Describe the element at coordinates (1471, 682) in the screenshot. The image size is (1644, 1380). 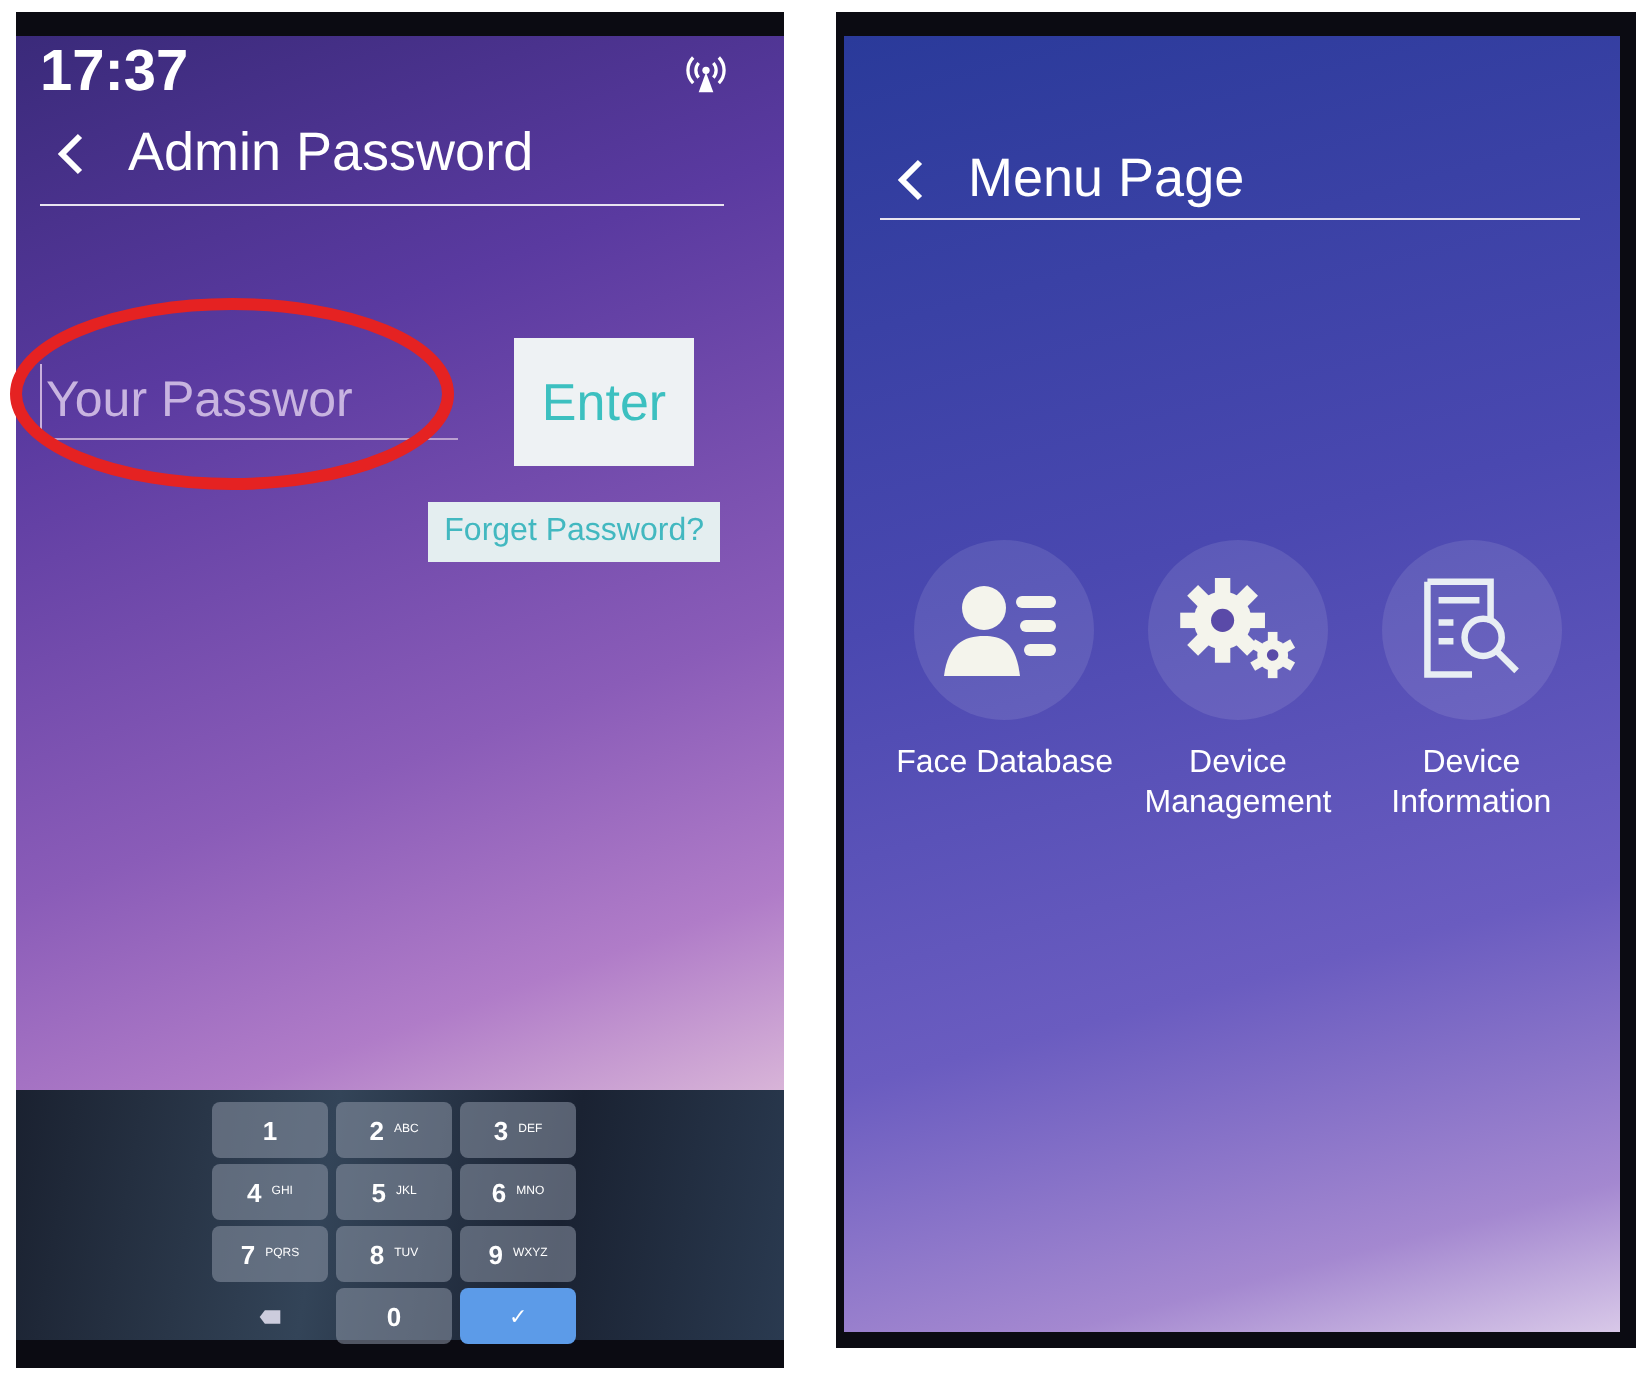
I see `menu-item: Device Information` at that location.